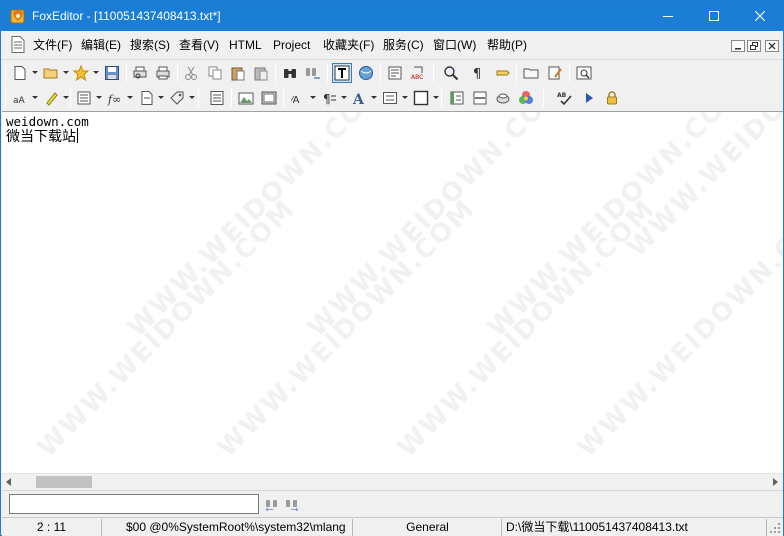 Image resolution: width=784 pixels, height=536 pixels. Describe the element at coordinates (18, 44) in the screenshot. I see `document-icon` at that location.